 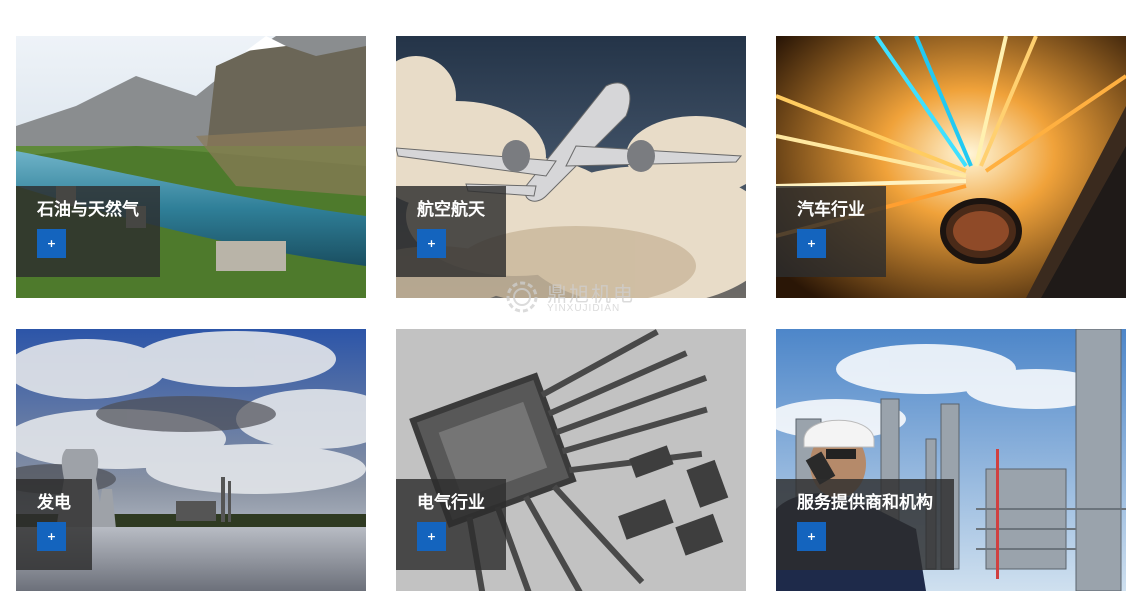 What do you see at coordinates (451, 231) in the screenshot?
I see `industry-label-box: 航空航天 +` at bounding box center [451, 231].